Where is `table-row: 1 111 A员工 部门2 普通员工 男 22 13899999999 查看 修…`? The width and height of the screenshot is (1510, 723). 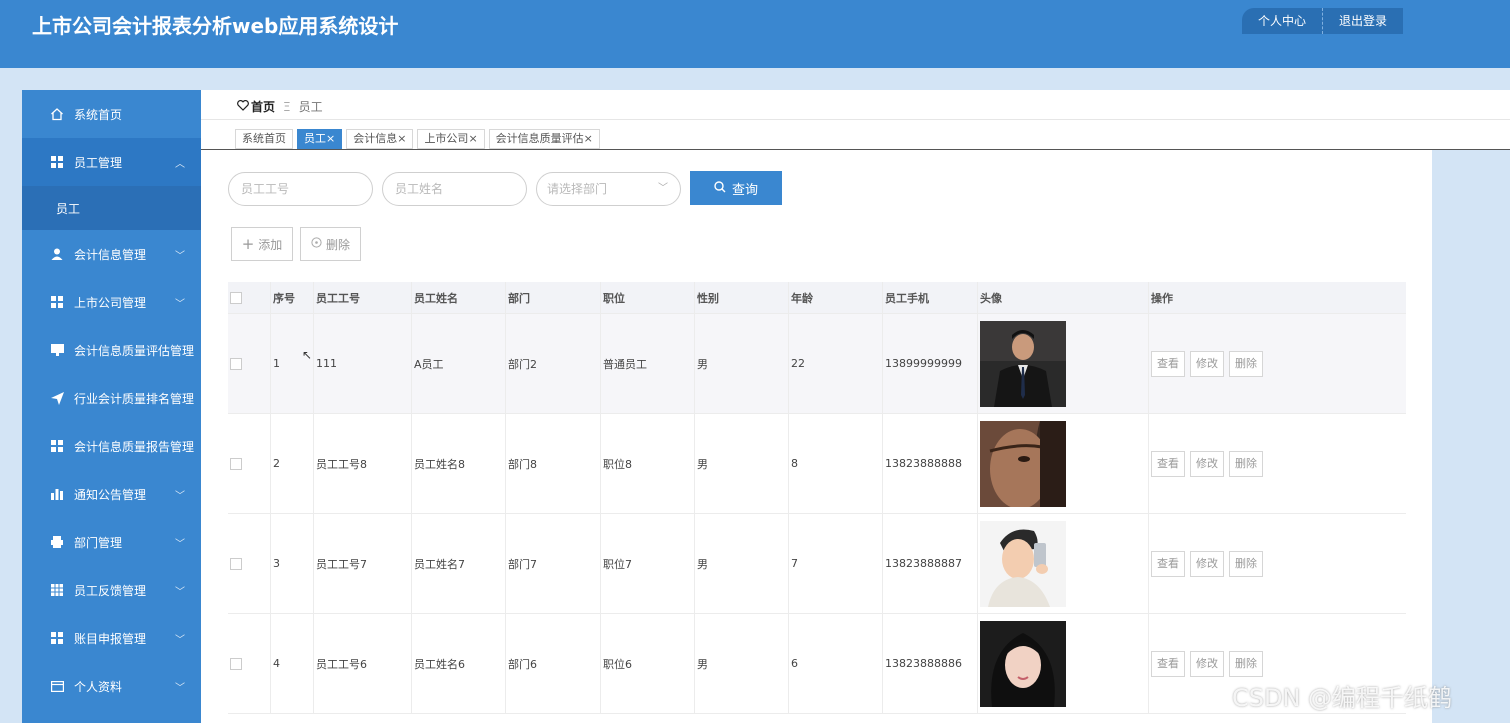
table-row: 1 111 A员工 部门2 普通员工 男 22 13899999999 查看 修… is located at coordinates (817, 364).